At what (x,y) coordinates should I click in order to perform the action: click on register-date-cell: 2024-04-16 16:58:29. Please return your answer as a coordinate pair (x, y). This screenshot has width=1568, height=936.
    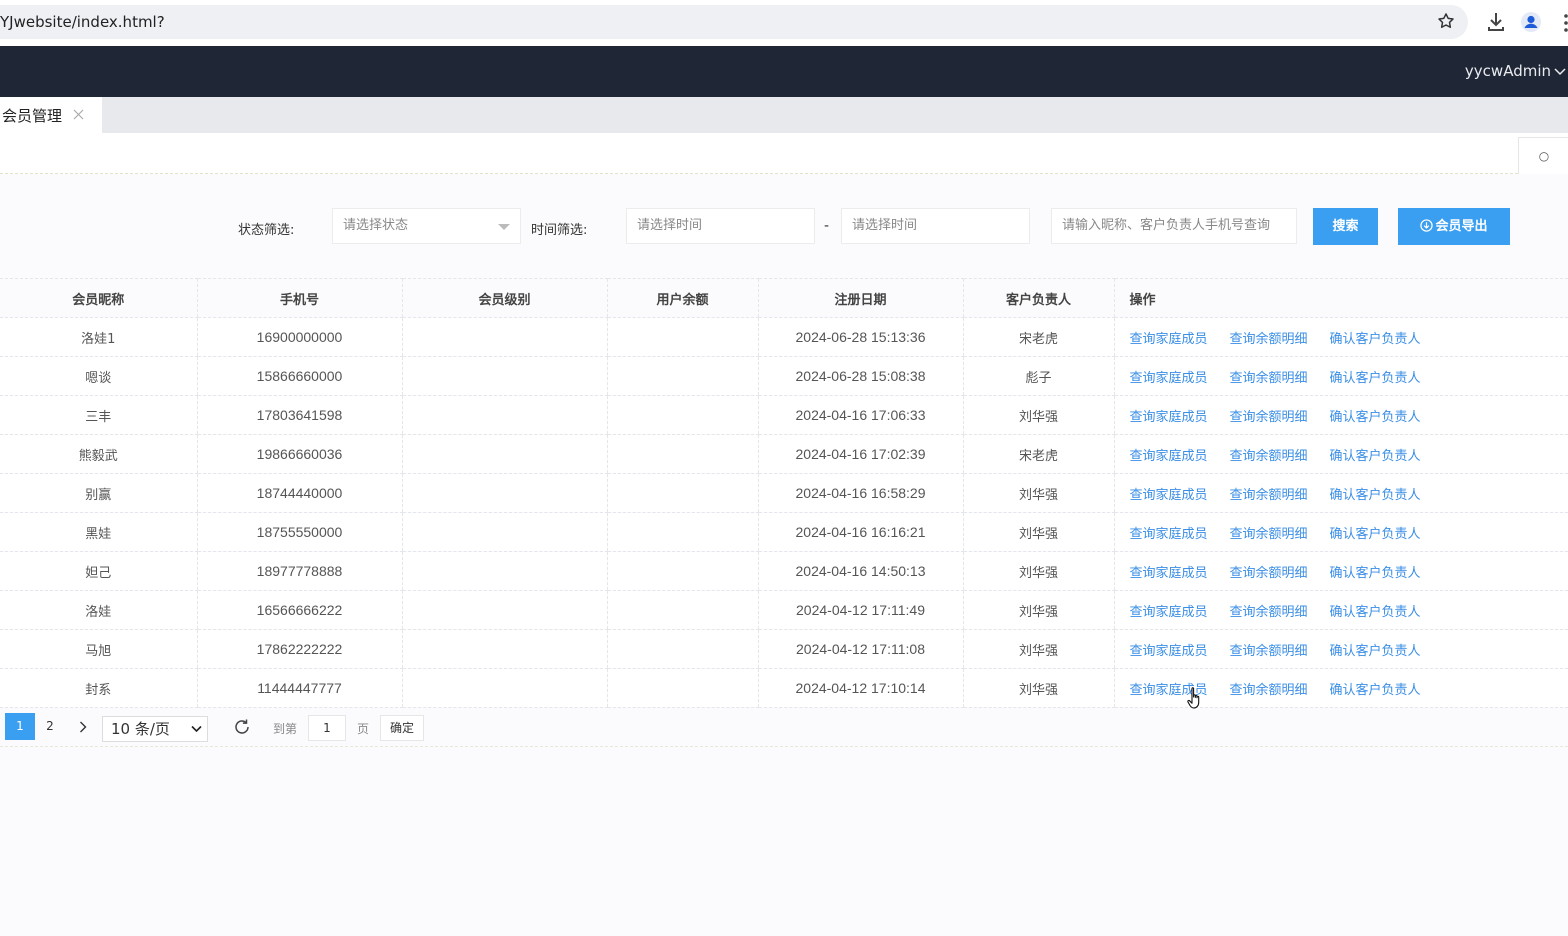
    Looking at the image, I should click on (860, 493).